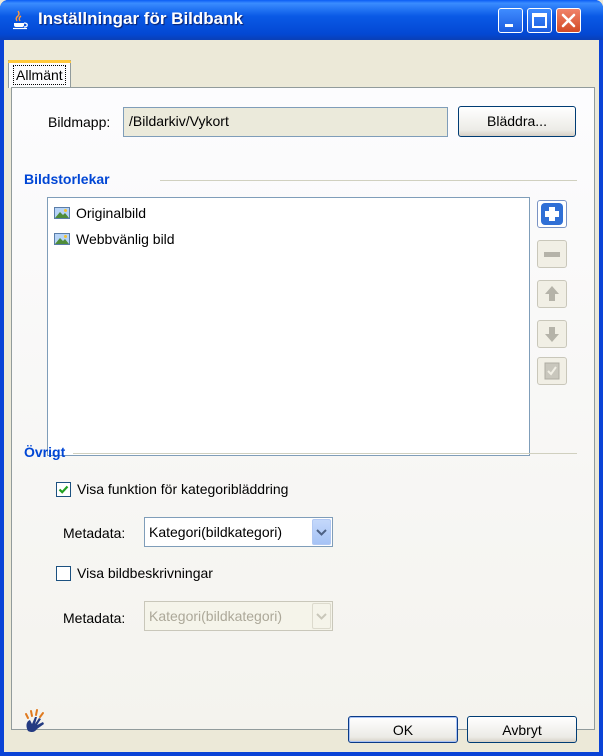 The height and width of the screenshot is (756, 603). I want to click on show-descriptions-checkbox, so click(63, 573).